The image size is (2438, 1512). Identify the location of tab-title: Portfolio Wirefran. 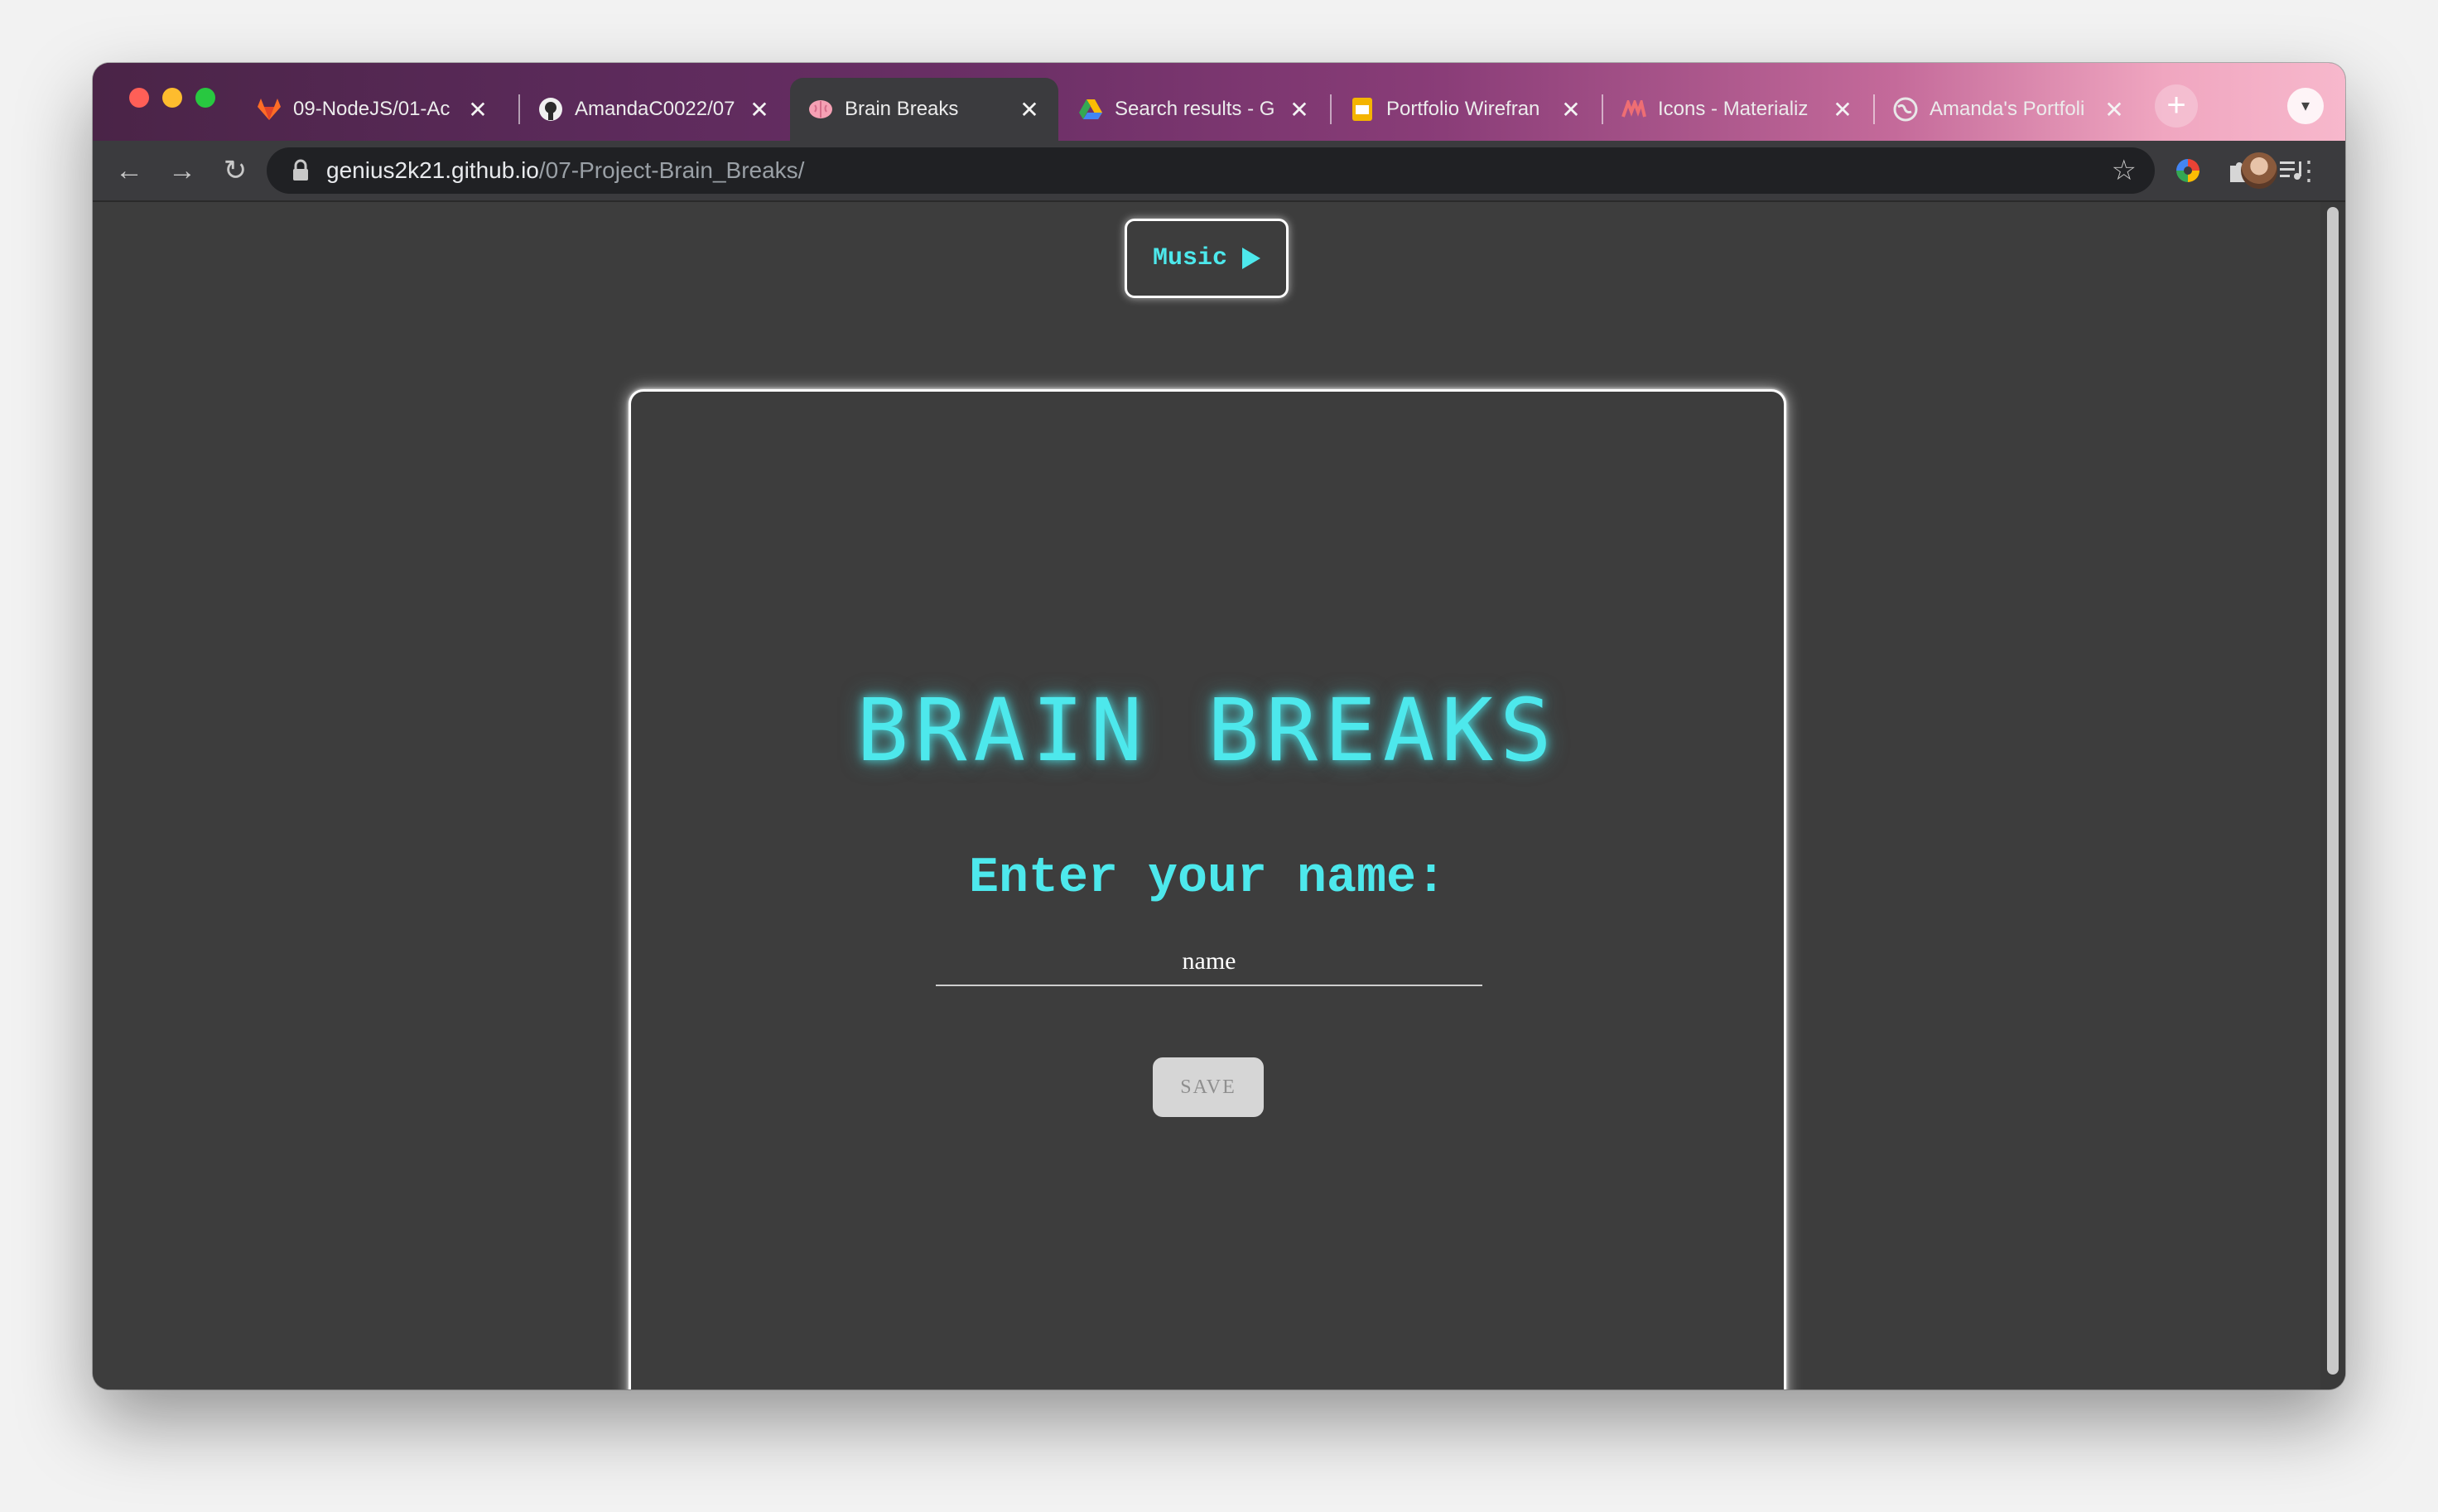
(1463, 109).